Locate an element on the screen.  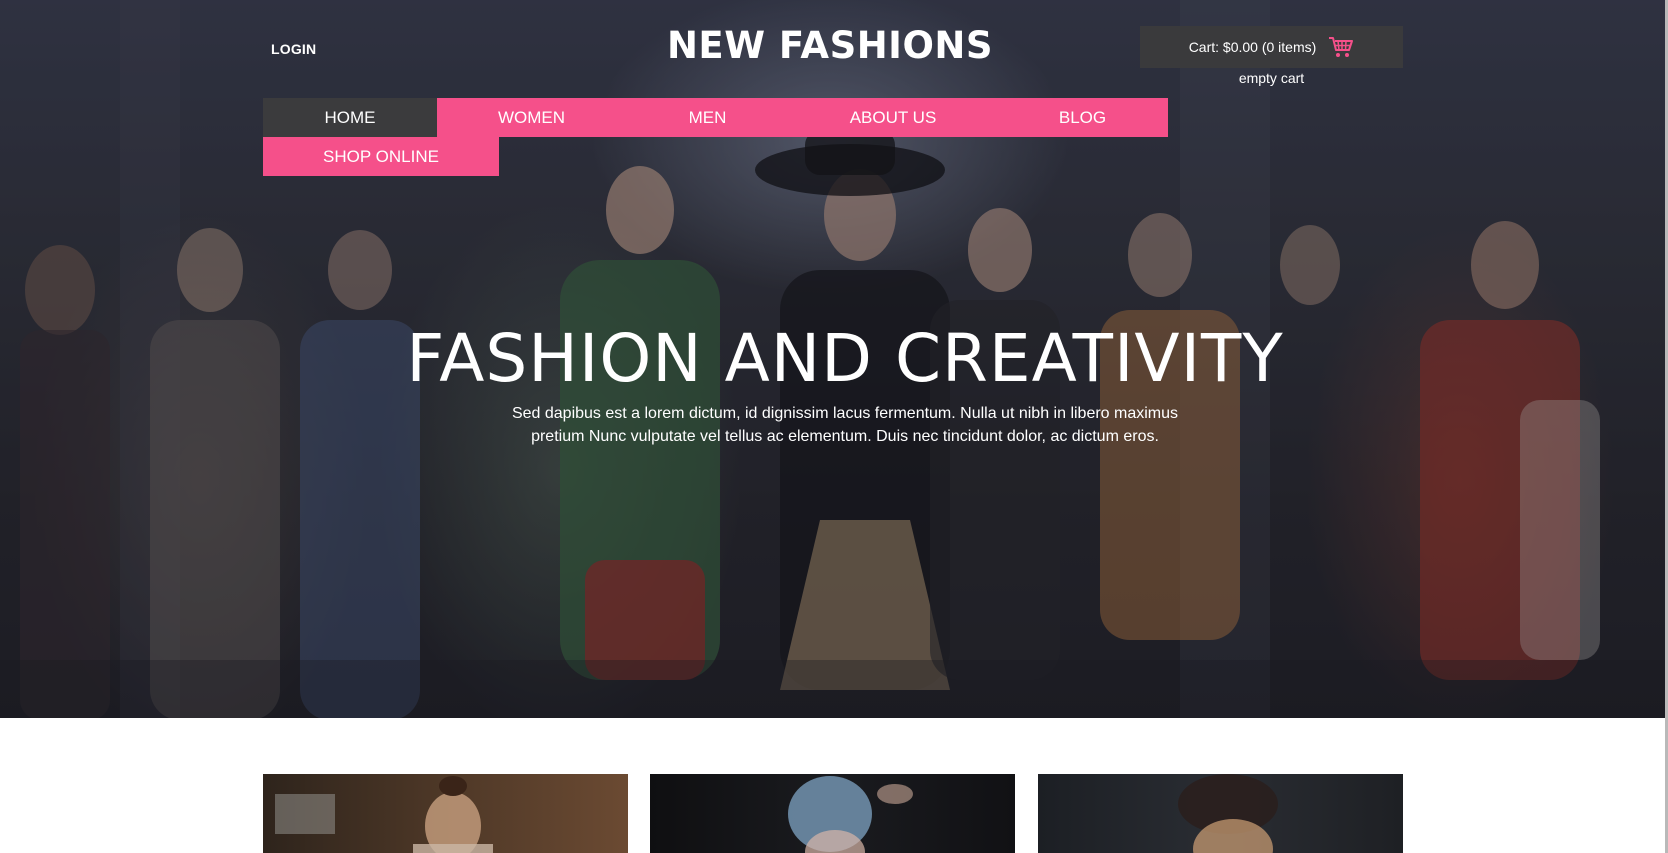
nav-row-primary: HOME WOMEN MEN ABOUT US BLOG is located at coordinates (715, 117).